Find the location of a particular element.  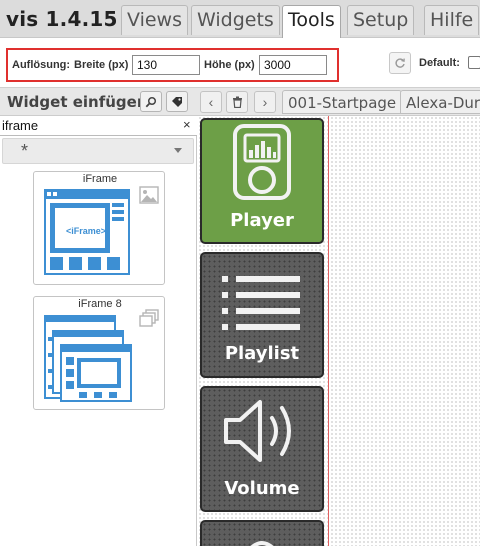

trash-icon is located at coordinates (237, 102).